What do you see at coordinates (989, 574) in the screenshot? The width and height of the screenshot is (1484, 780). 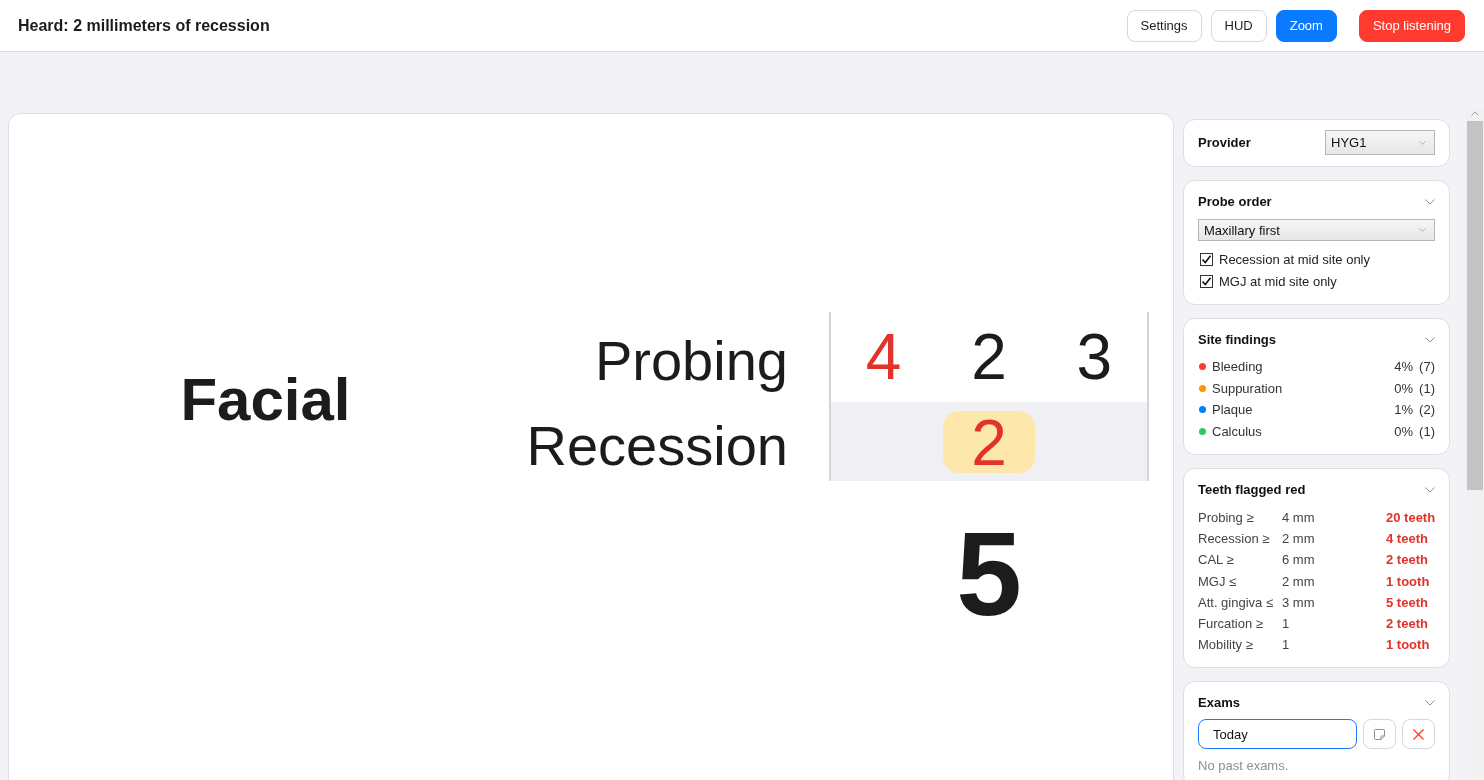 I see `tooth-number: 5` at bounding box center [989, 574].